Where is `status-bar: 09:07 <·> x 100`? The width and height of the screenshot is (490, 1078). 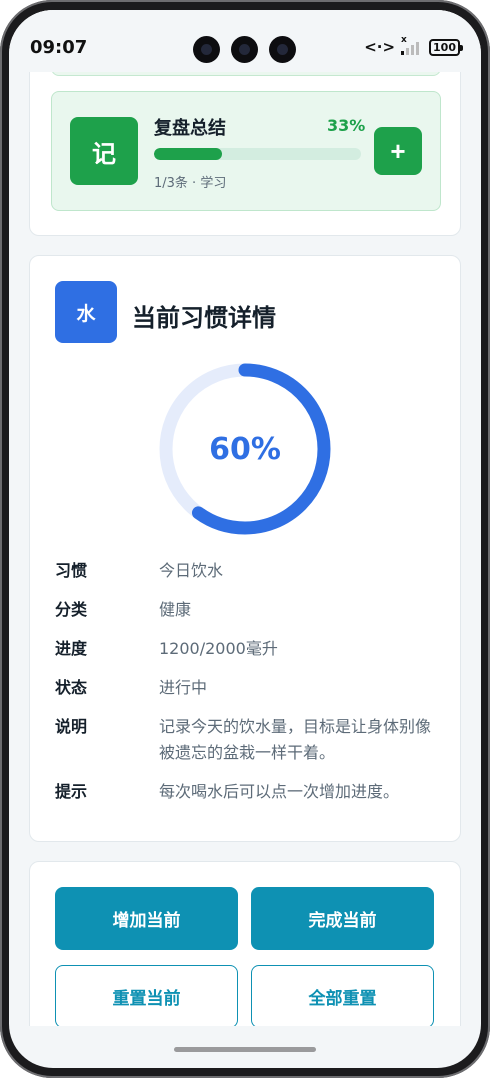 status-bar: 09:07 <·> x 100 is located at coordinates (245, 41).